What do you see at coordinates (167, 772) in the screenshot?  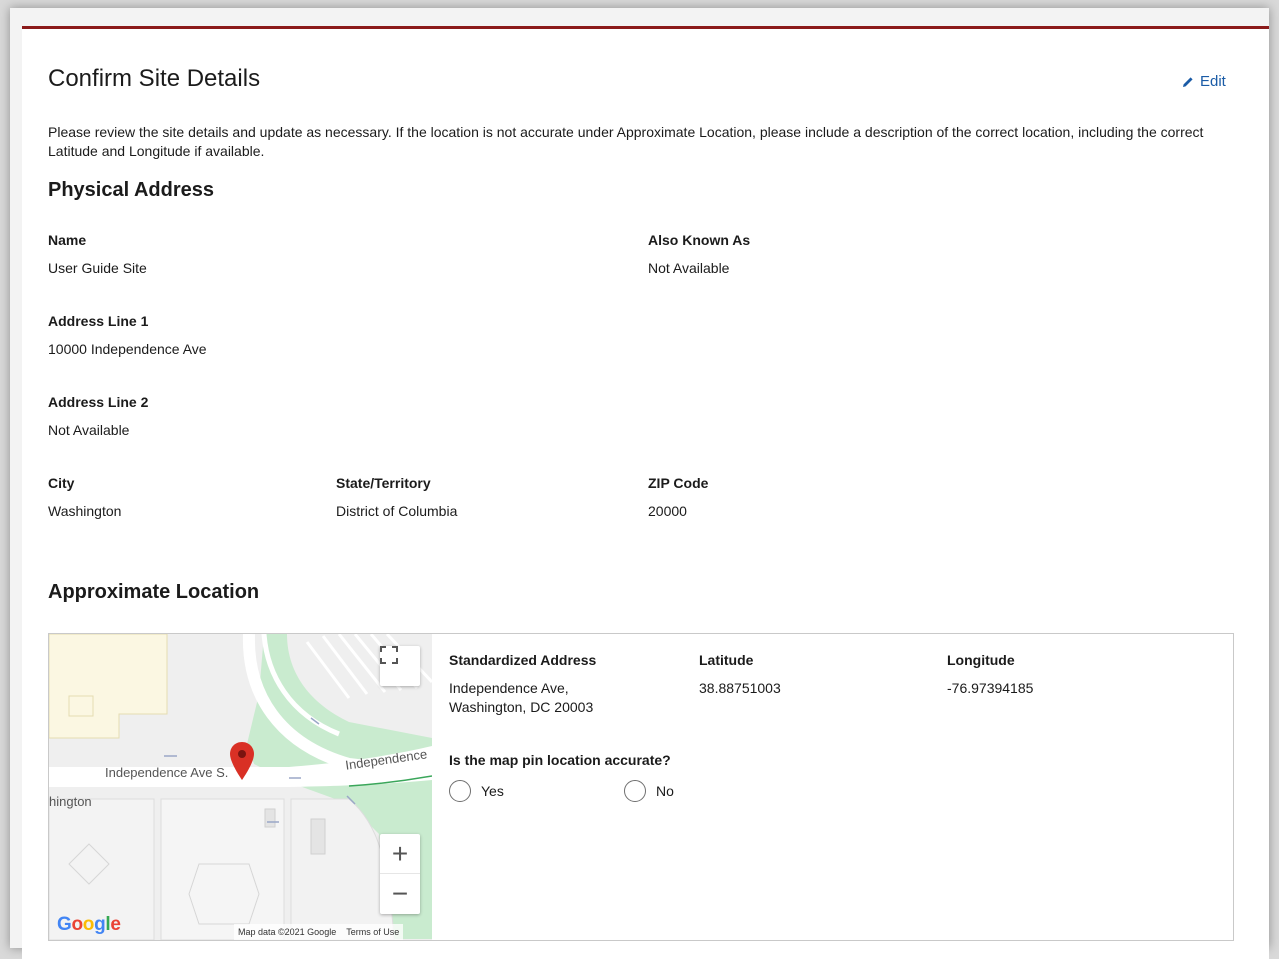 I see `street-label-independence-ave: Independence Ave S.` at bounding box center [167, 772].